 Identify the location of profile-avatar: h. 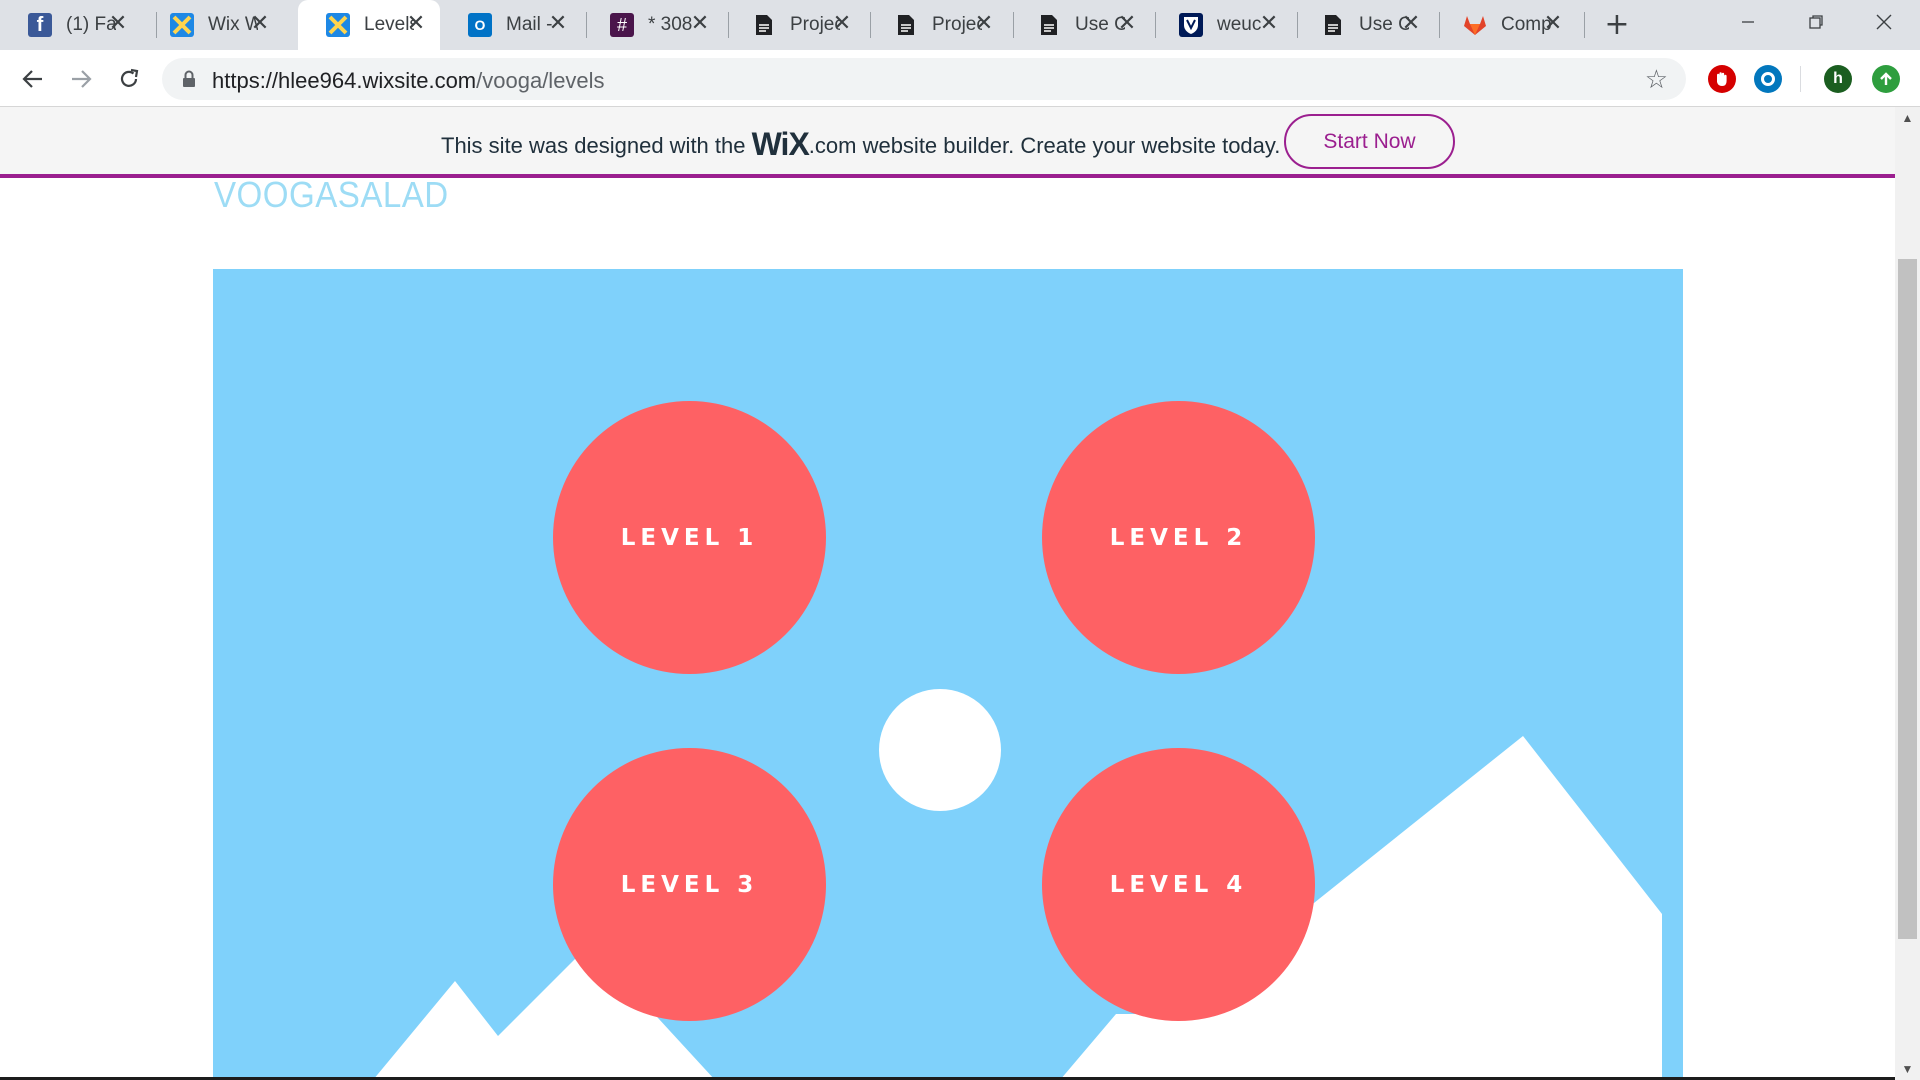
(1838, 79).